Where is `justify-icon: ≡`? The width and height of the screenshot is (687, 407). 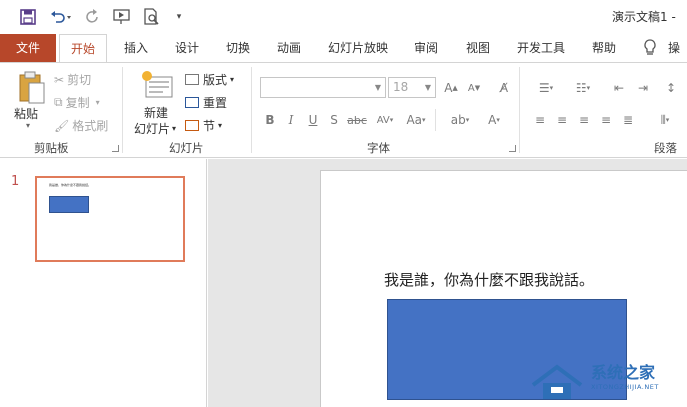 justify-icon: ≡ is located at coordinates (606, 120).